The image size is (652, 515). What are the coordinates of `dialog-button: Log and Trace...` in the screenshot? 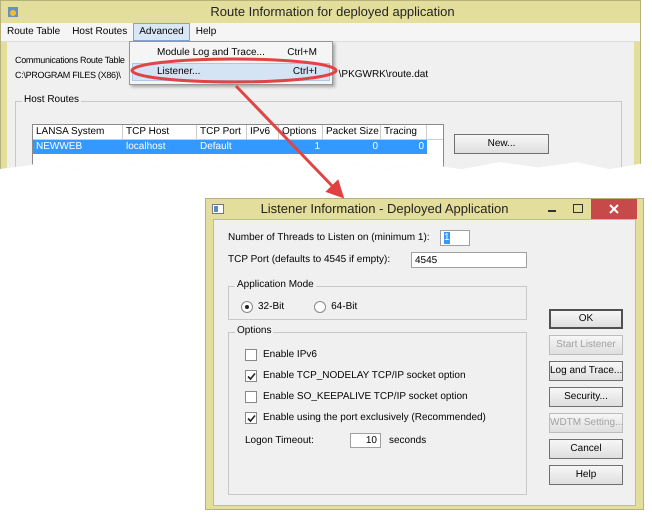 It's located at (586, 371).